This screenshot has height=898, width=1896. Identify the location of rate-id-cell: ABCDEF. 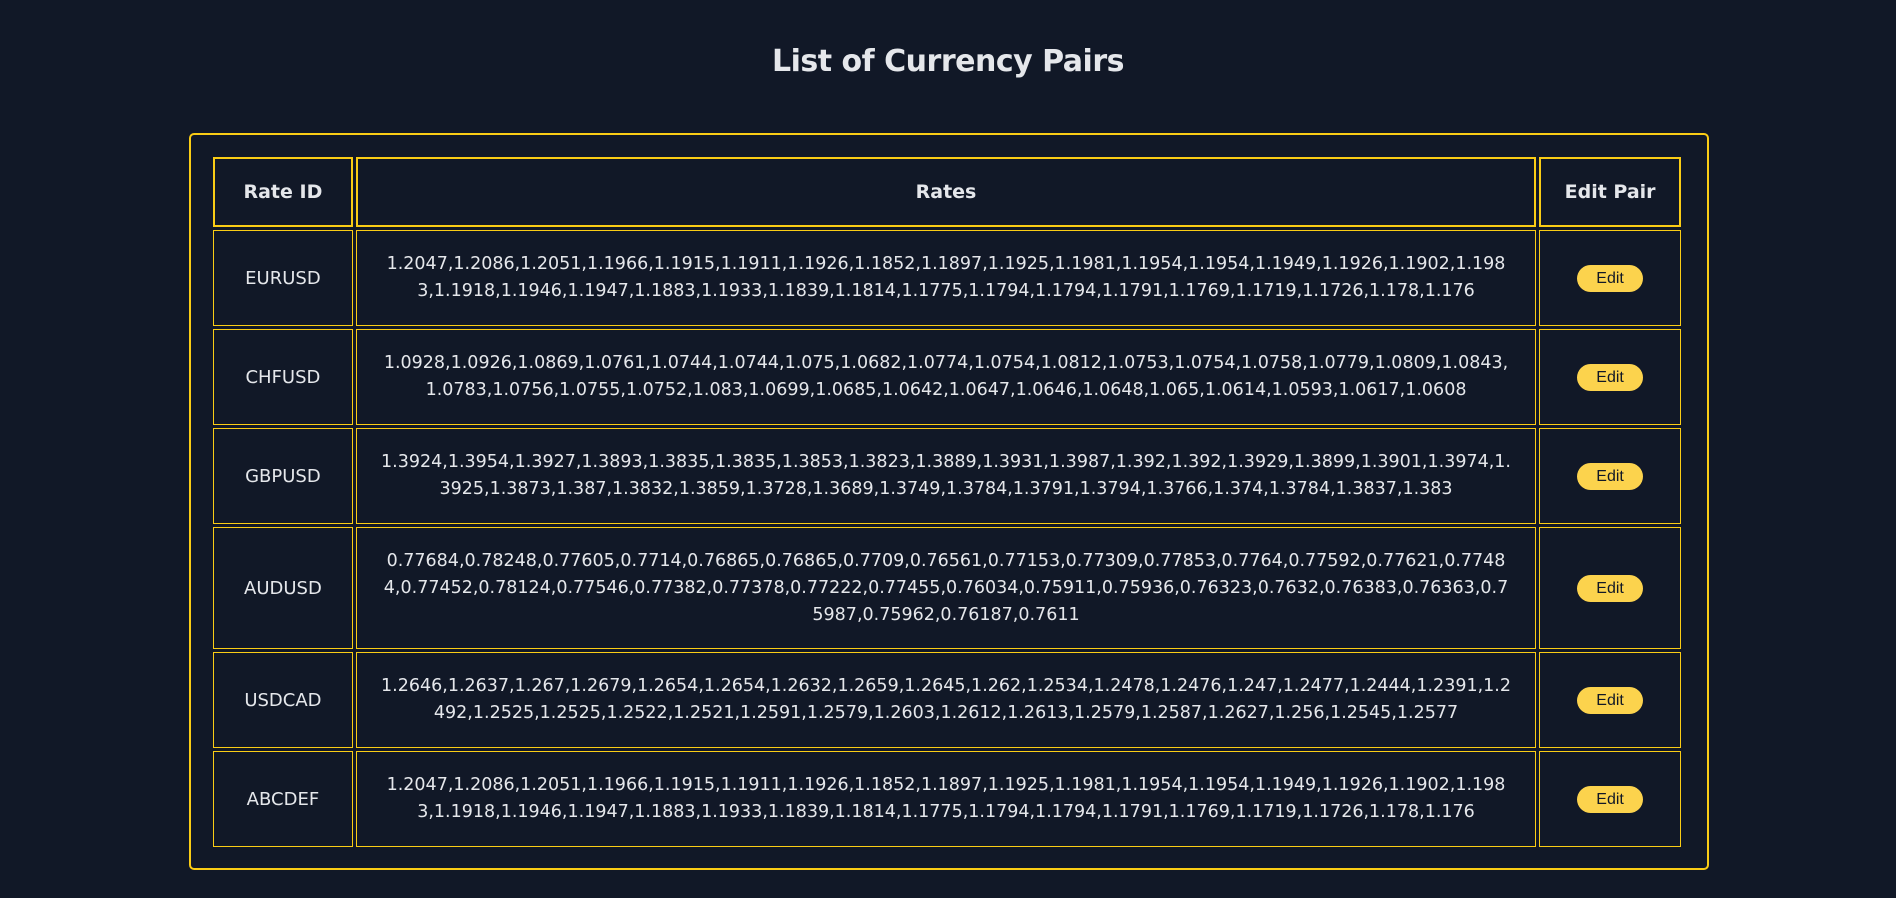
(283, 799).